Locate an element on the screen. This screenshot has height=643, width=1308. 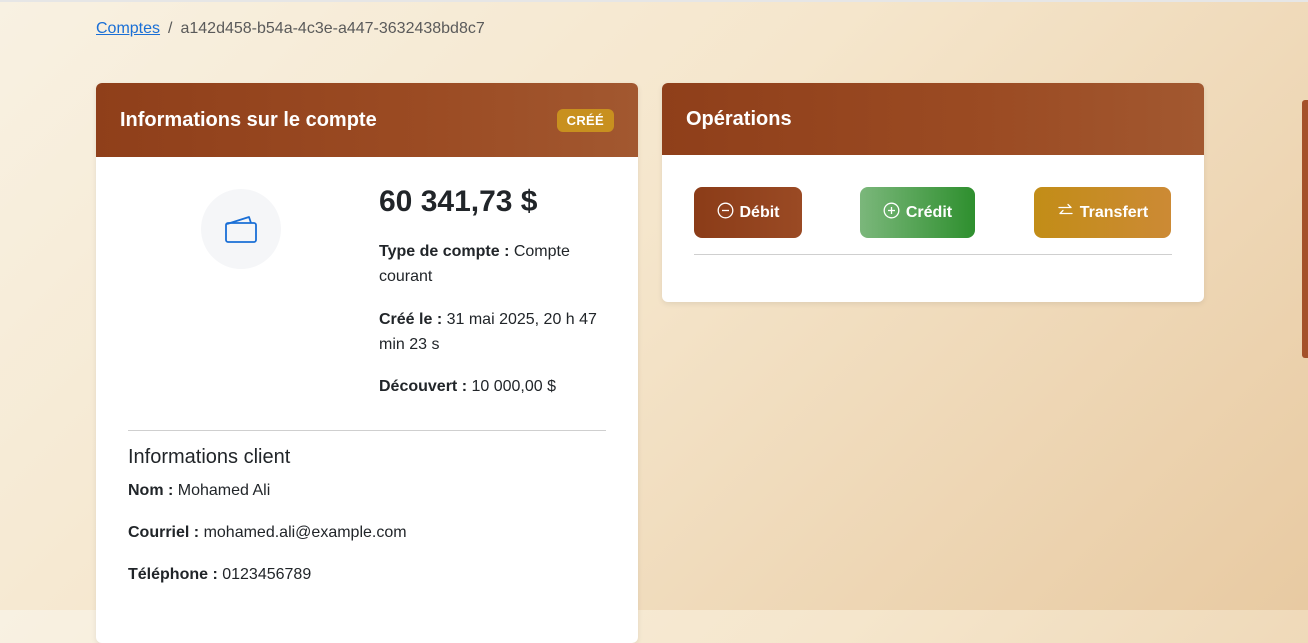
minus-circle-icon is located at coordinates (725, 210).